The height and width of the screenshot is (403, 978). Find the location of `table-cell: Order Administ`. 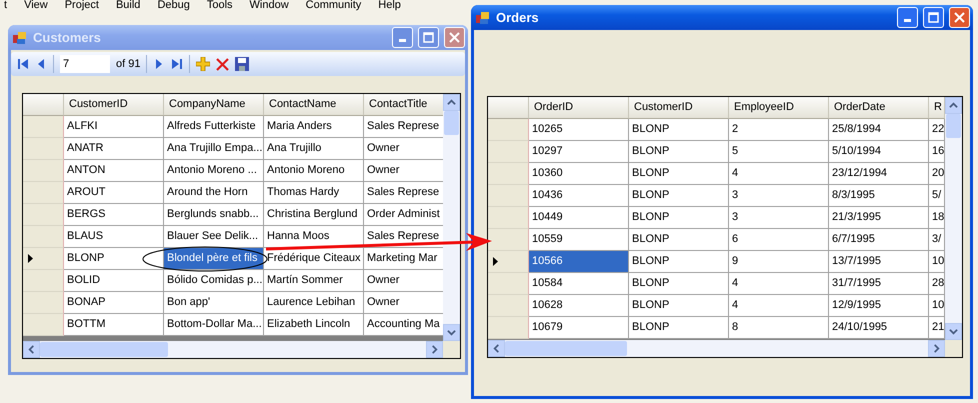

table-cell: Order Administ is located at coordinates (403, 215).